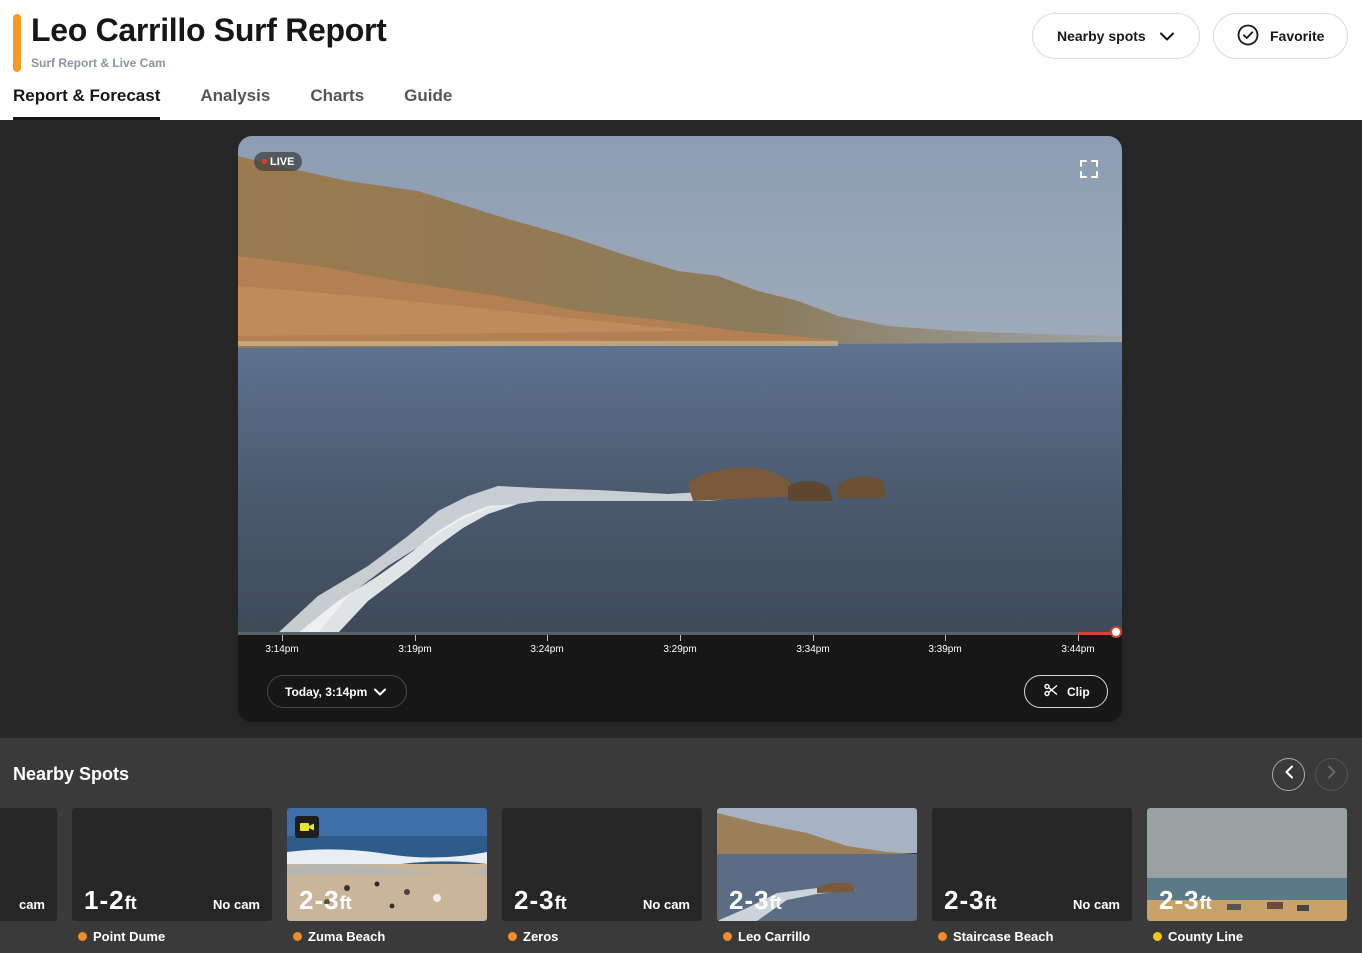 The width and height of the screenshot is (1362, 953). What do you see at coordinates (680, 649) in the screenshot?
I see `timeline-tick-label: 3:29pm` at bounding box center [680, 649].